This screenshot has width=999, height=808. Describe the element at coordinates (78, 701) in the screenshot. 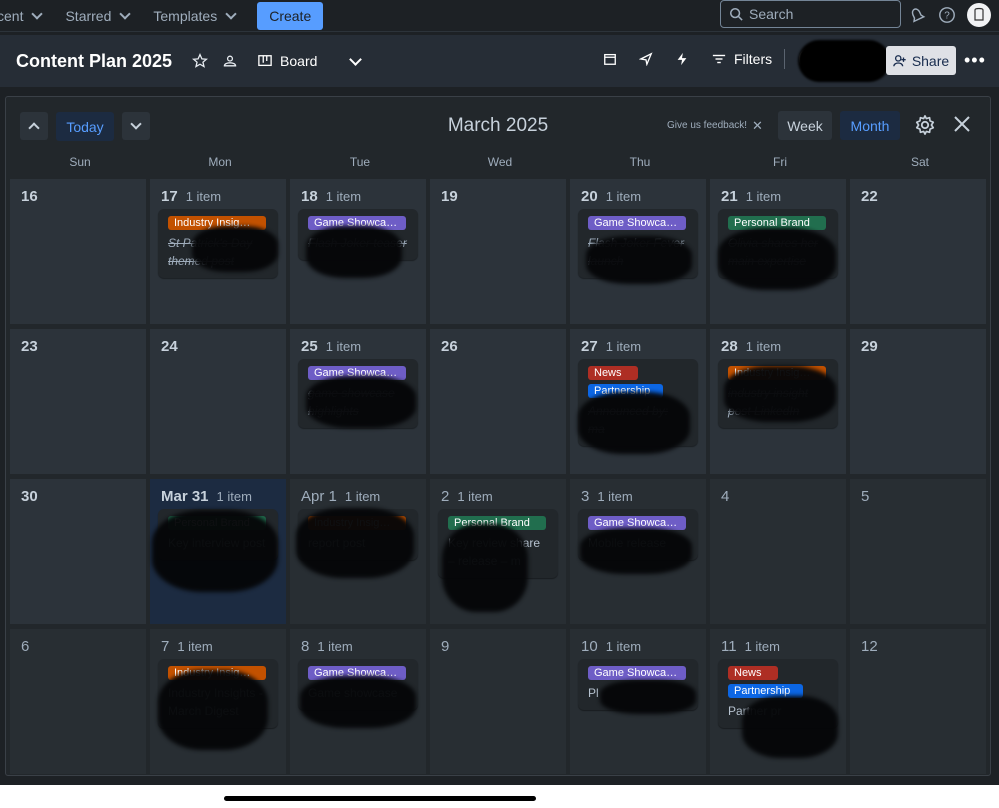

I see `day-cell: 6` at that location.